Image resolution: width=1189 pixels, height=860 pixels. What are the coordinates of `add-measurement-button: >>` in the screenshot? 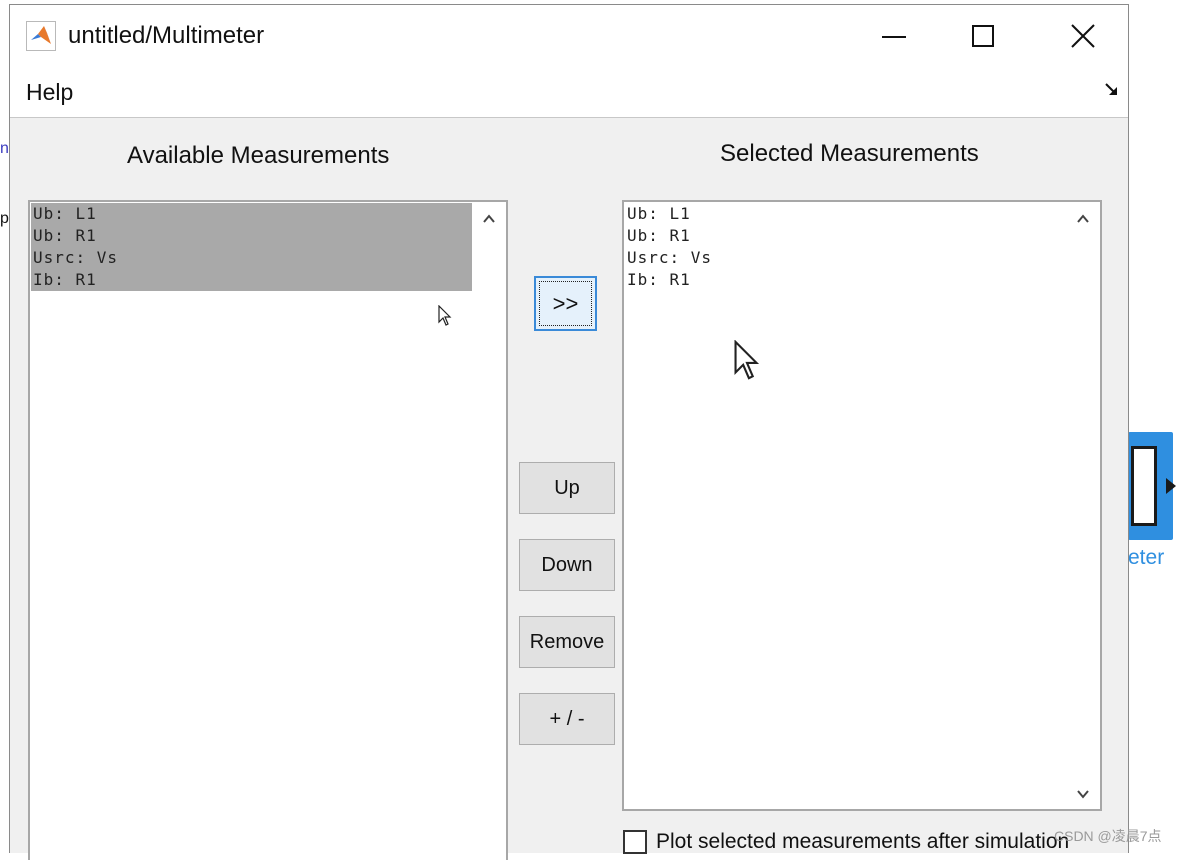 It's located at (565, 303).